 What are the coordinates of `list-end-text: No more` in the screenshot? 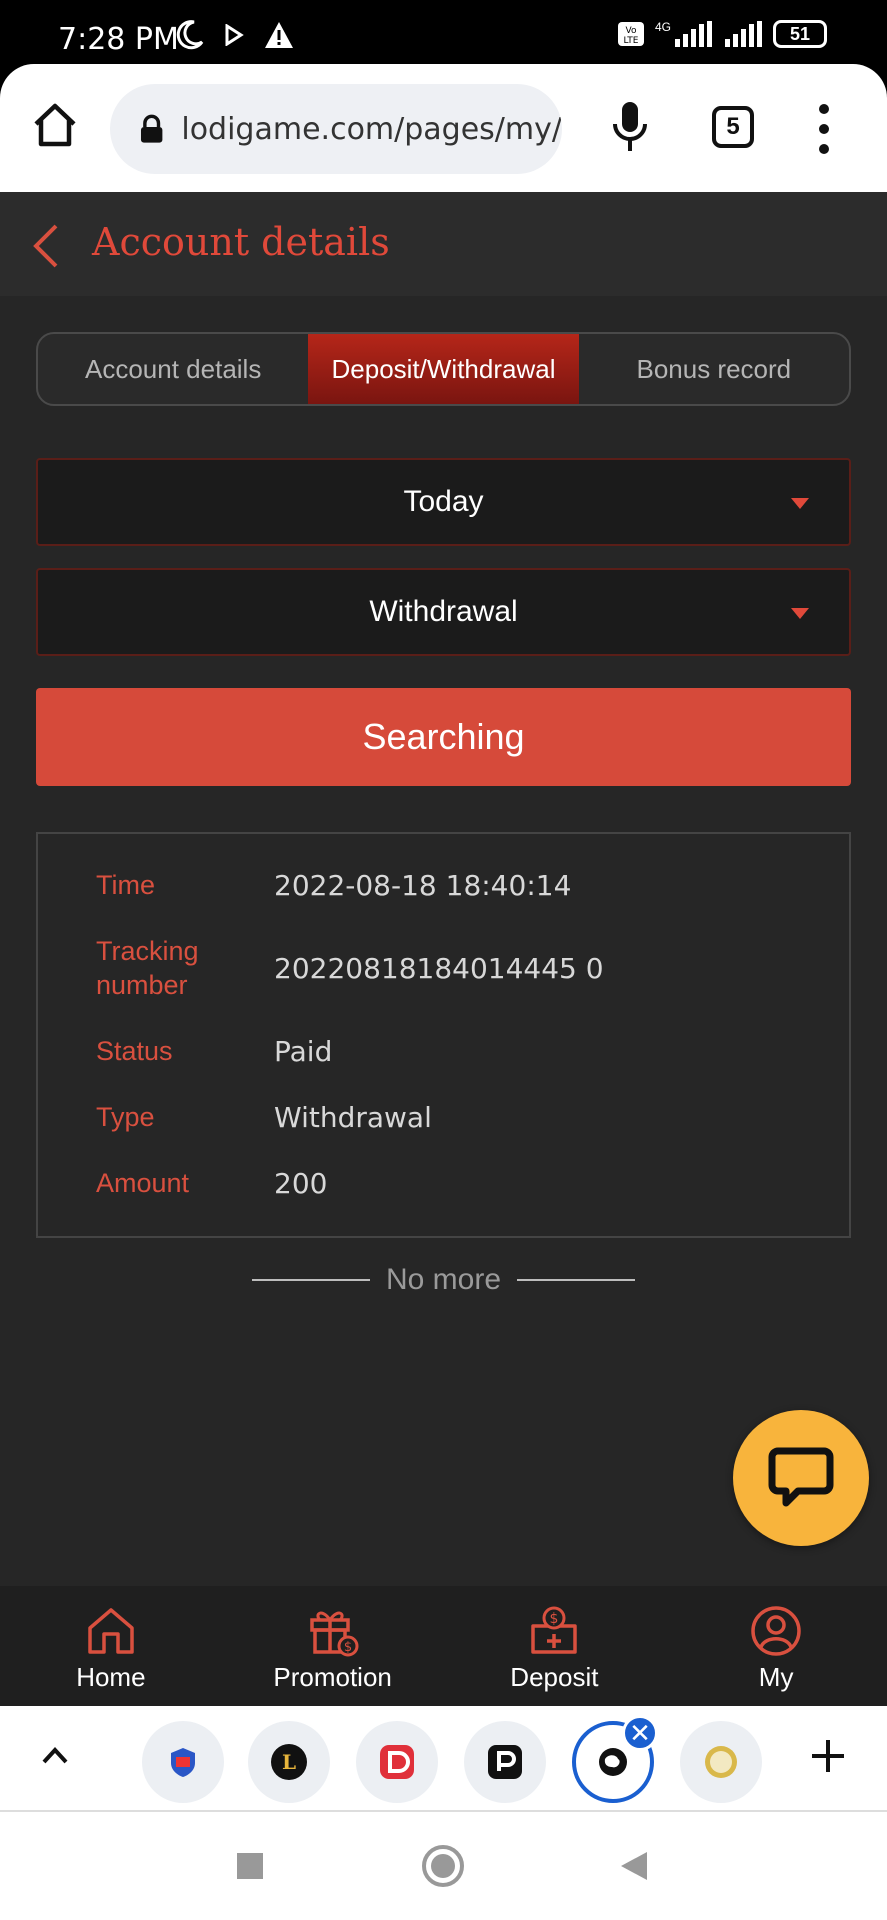 It's located at (443, 1279).